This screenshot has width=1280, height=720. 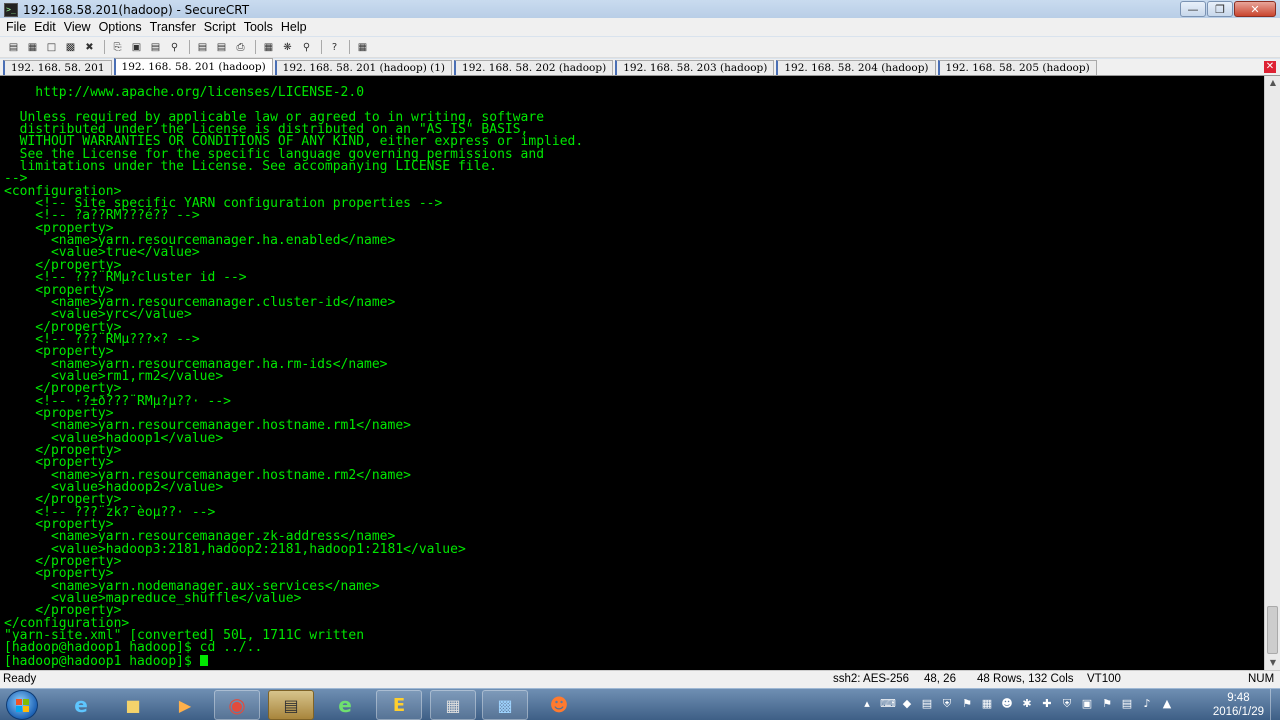 I want to click on clock-date: 2016/1/29, so click(x=1238, y=712).